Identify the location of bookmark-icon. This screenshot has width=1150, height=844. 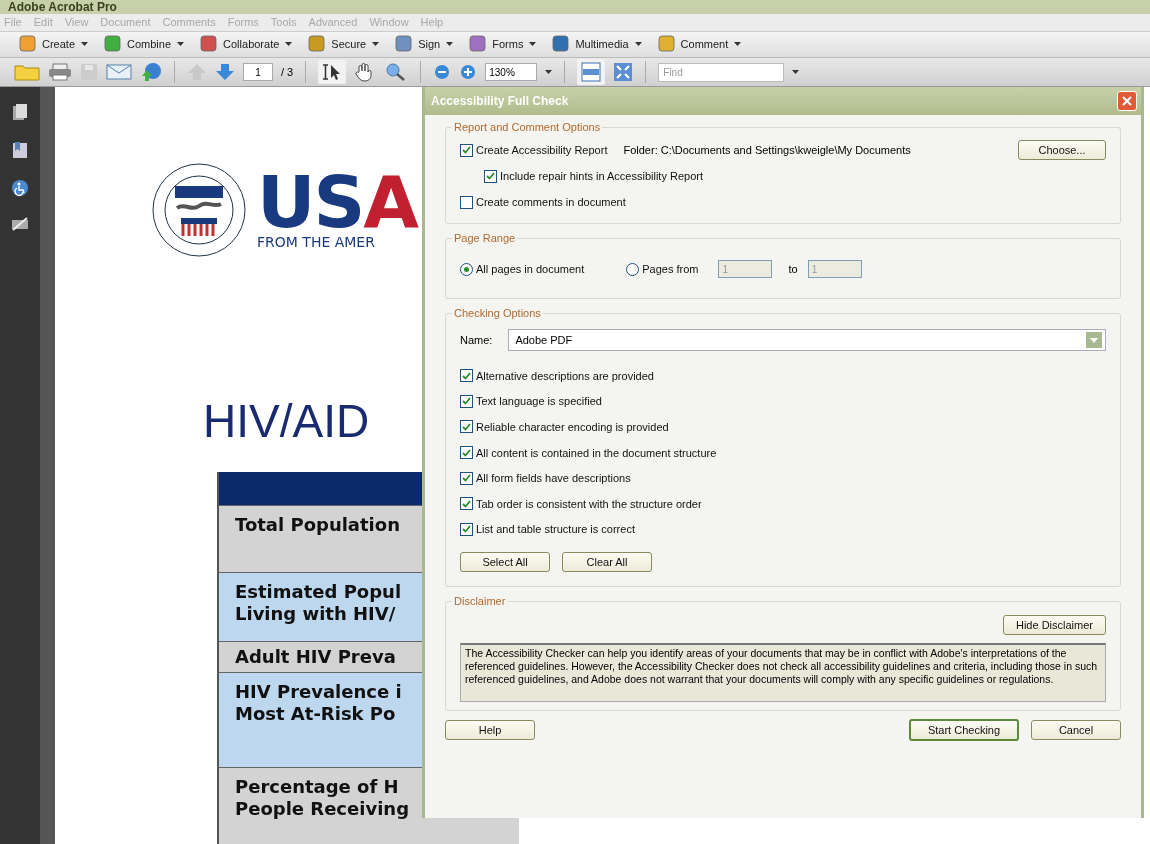
(20, 150).